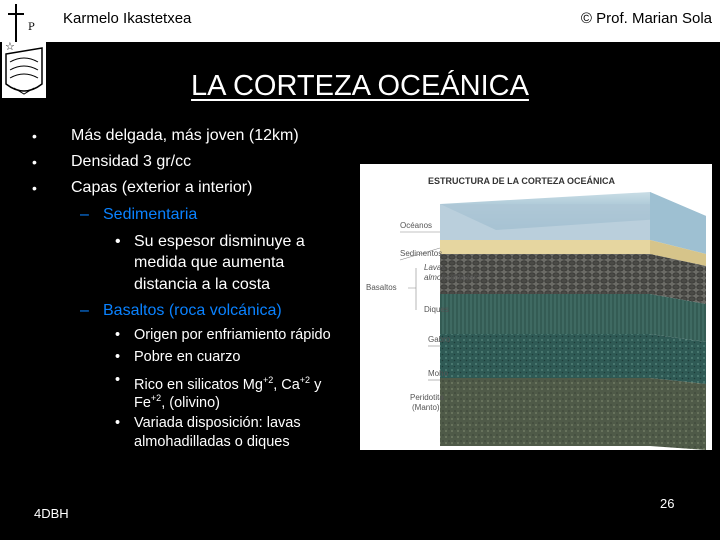 This screenshot has width=720, height=540. What do you see at coordinates (286, 384) in the screenshot?
I see `detail-text-part: , Ca` at bounding box center [286, 384].